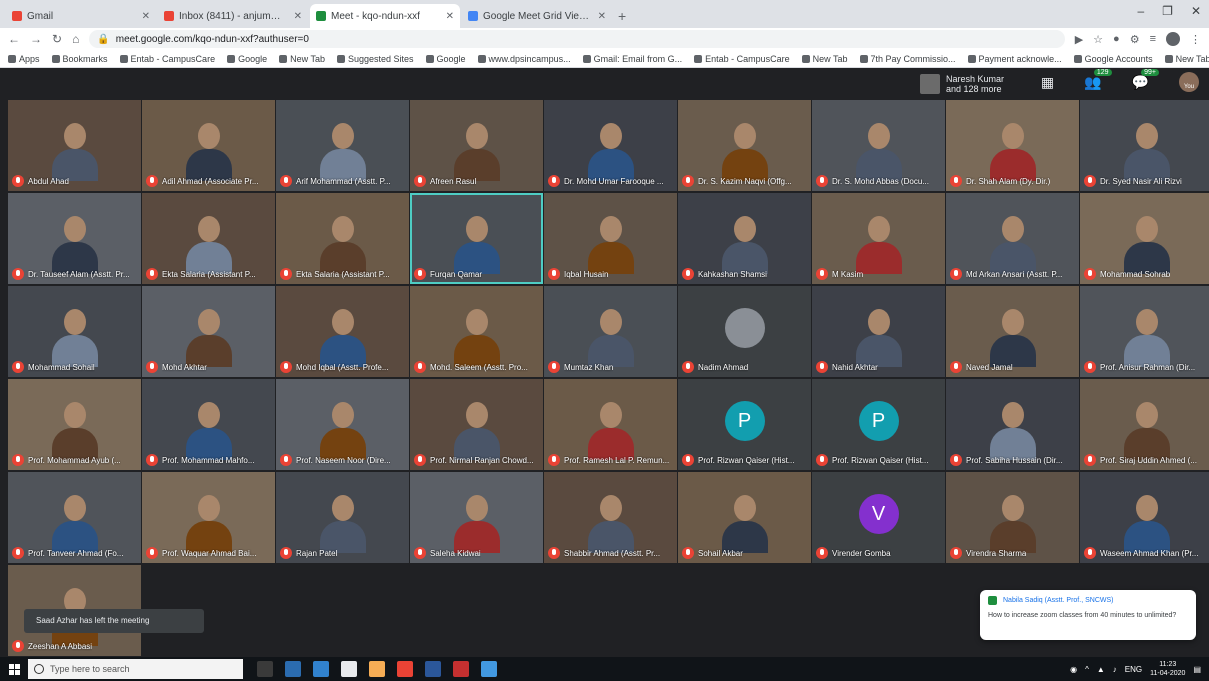 Image resolution: width=1209 pixels, height=681 pixels. I want to click on camera-icon: ▶, so click(1079, 39).